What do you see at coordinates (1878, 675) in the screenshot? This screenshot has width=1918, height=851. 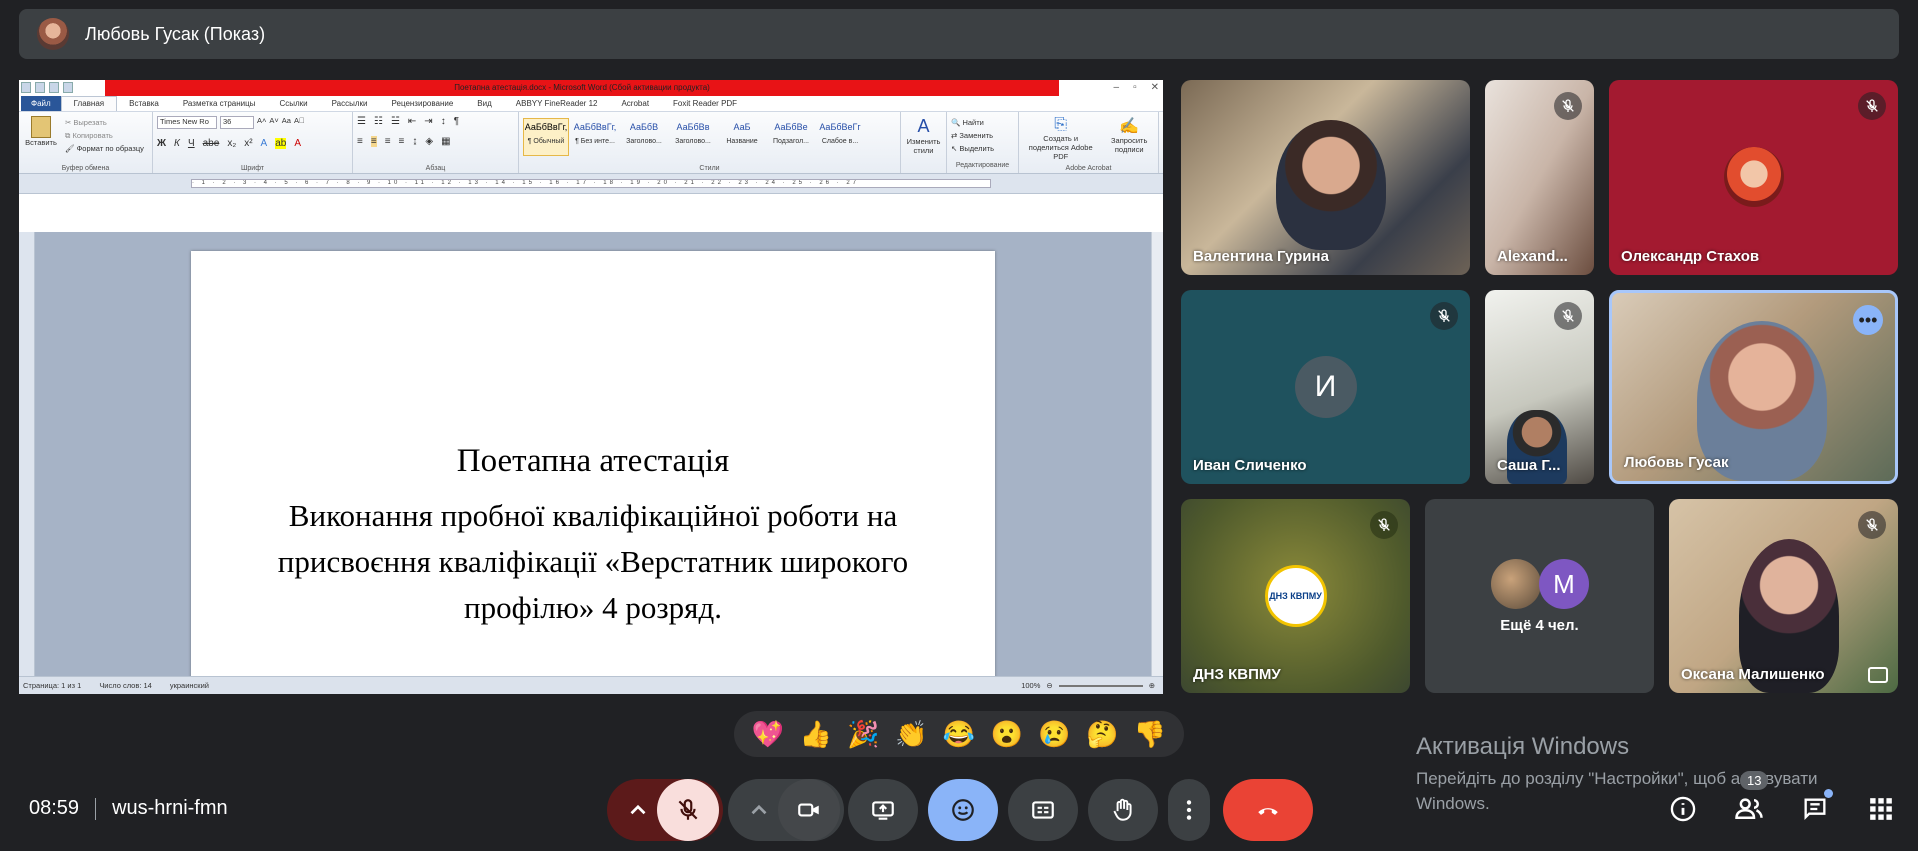 I see `pip-icon` at bounding box center [1878, 675].